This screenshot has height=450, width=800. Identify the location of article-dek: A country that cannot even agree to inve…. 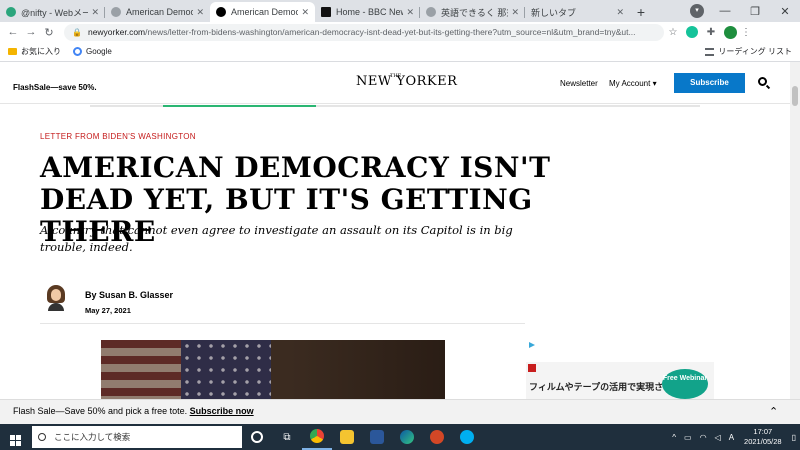
(276, 238).